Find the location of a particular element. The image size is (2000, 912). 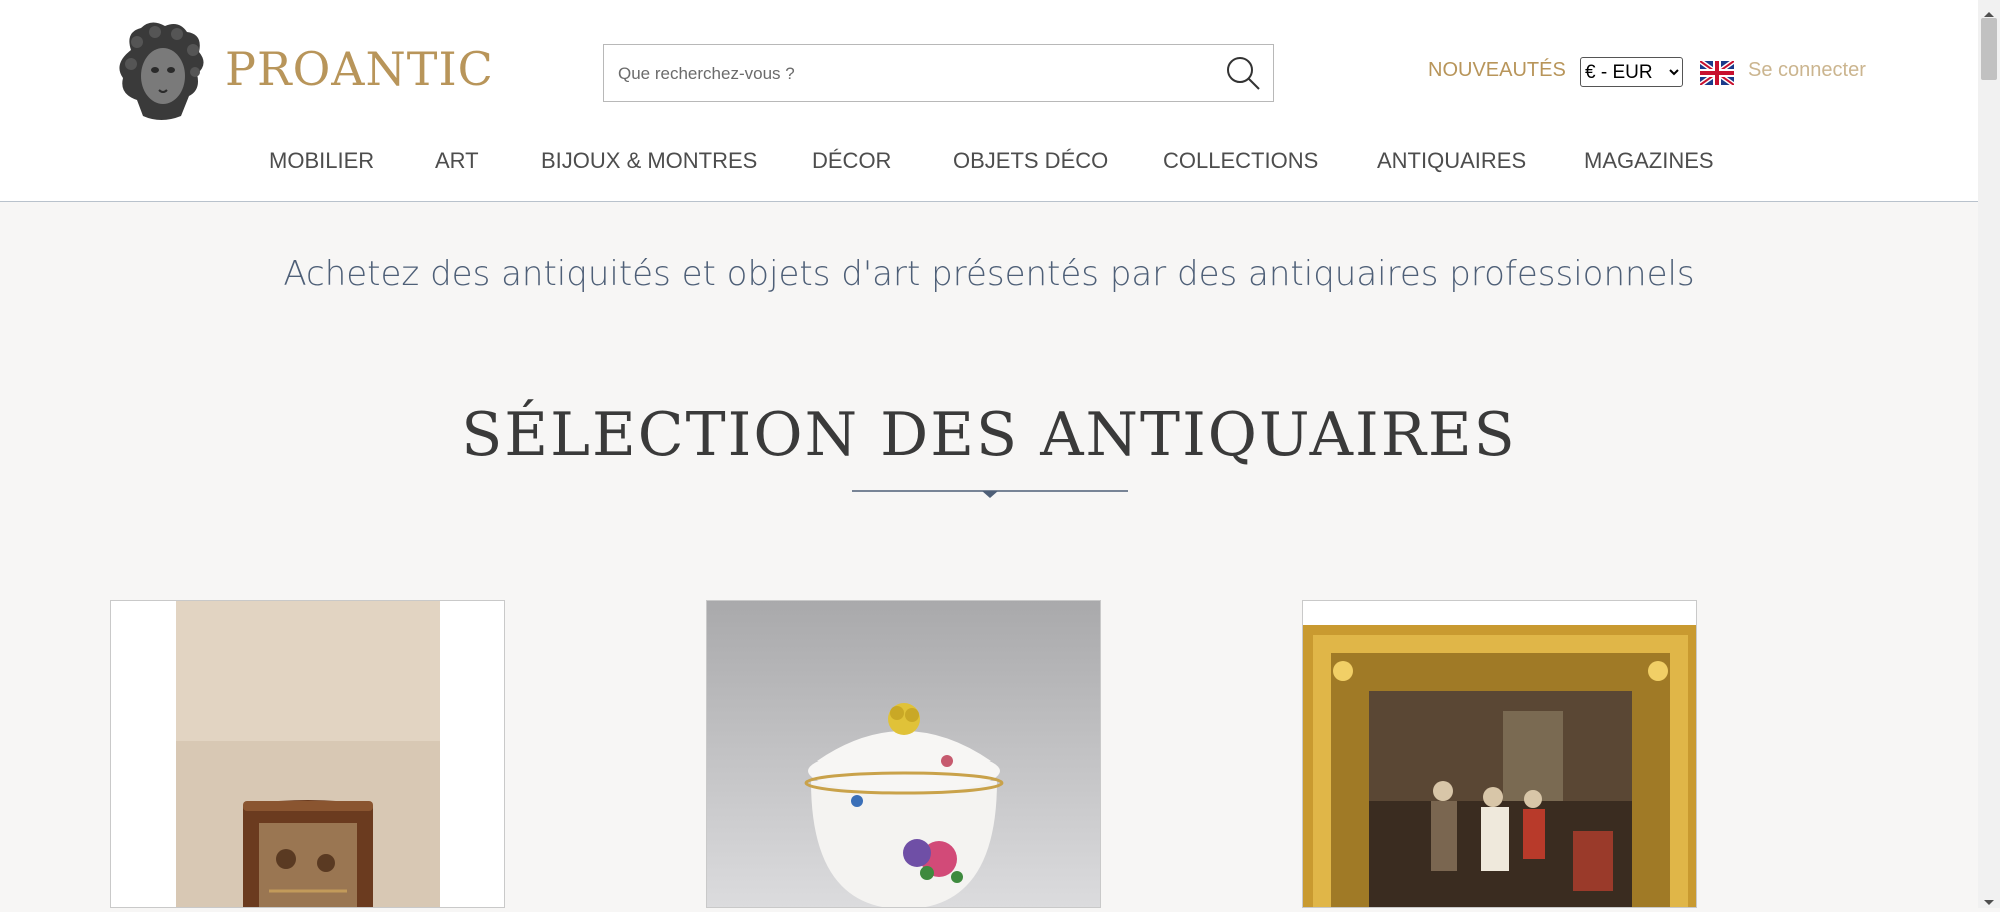

search-bar is located at coordinates (938, 73).